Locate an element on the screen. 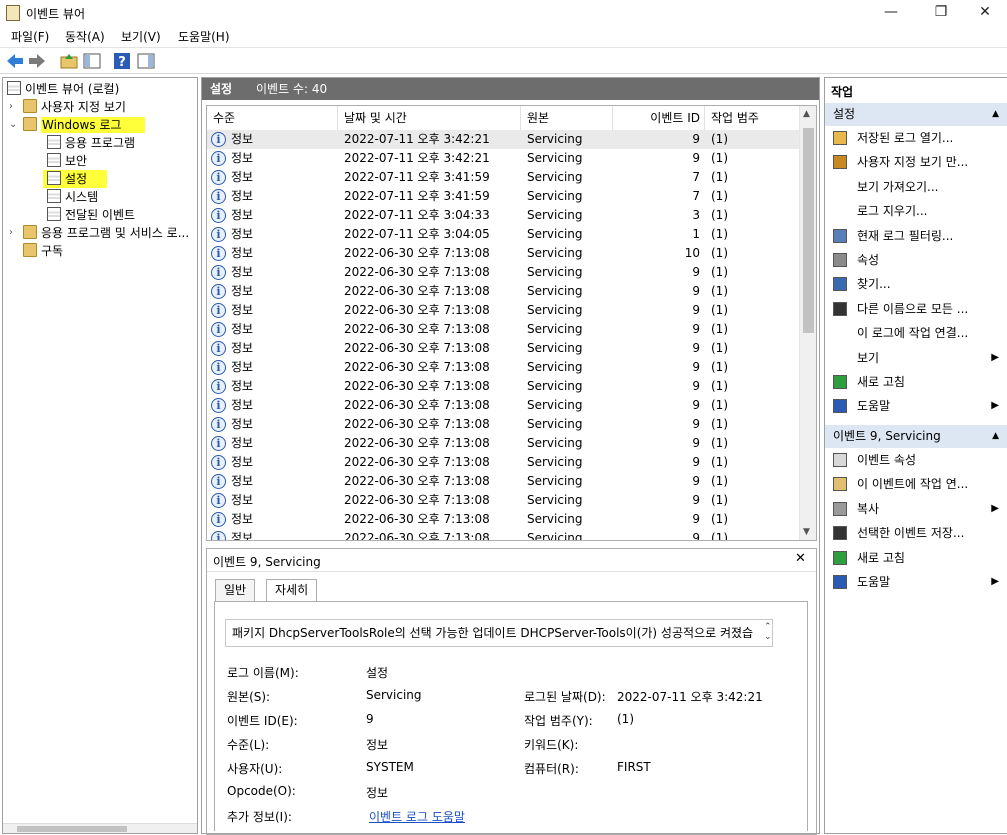  table-row: i 정보 2022-07-11 오후 3:04:05 Servicing 1 (1) is located at coordinates (504, 234).